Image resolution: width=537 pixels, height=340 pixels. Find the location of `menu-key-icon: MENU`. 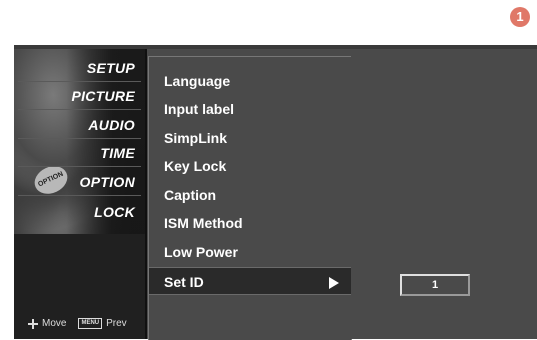

menu-key-icon: MENU is located at coordinates (90, 323).